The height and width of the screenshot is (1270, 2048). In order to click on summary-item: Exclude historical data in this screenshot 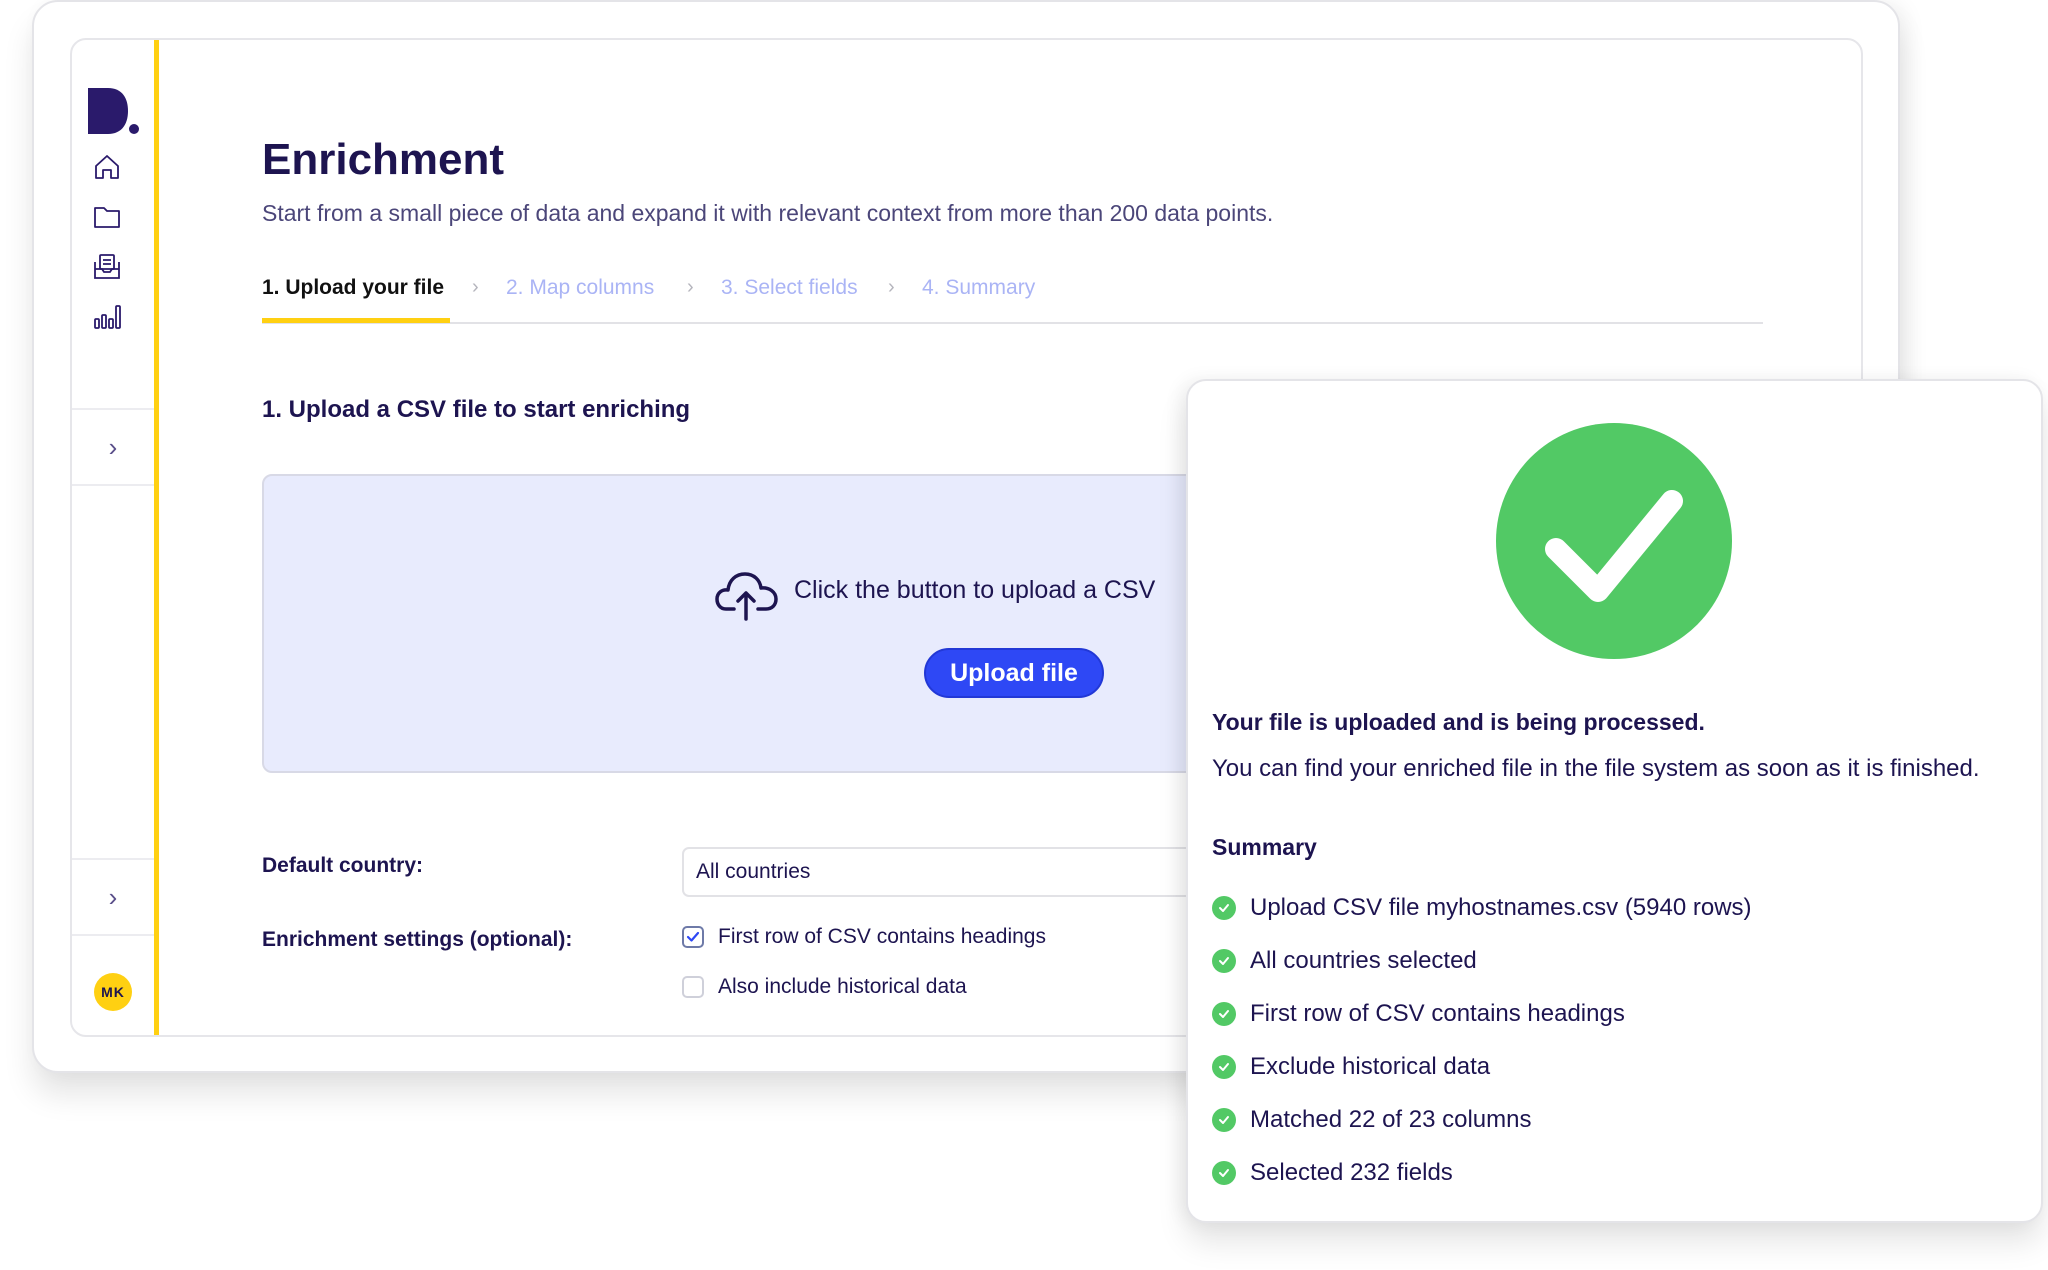, I will do `click(1482, 1066)`.